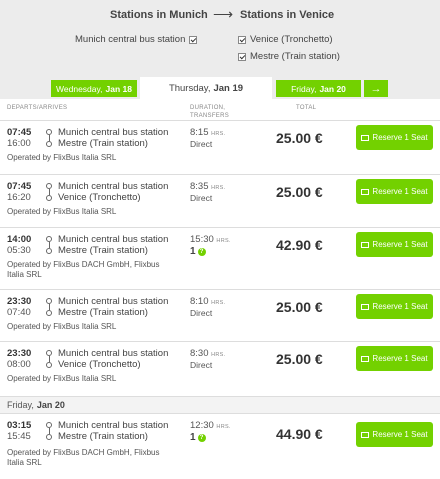 The height and width of the screenshot is (479, 440). Describe the element at coordinates (291, 39) in the screenshot. I see `to-station-label: Venice (Tronchetto)` at that location.